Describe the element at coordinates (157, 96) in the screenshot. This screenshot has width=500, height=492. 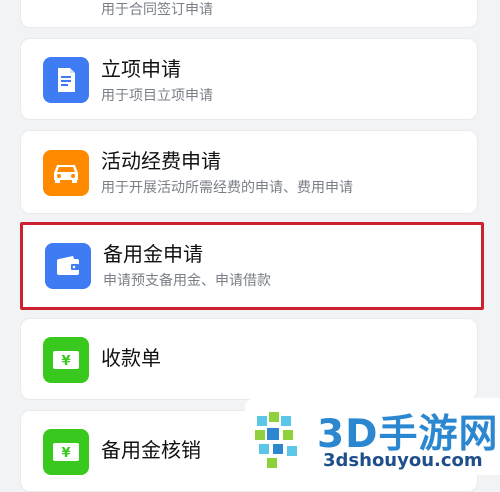
I see `item-subtitle: 用于项目立项申请` at that location.